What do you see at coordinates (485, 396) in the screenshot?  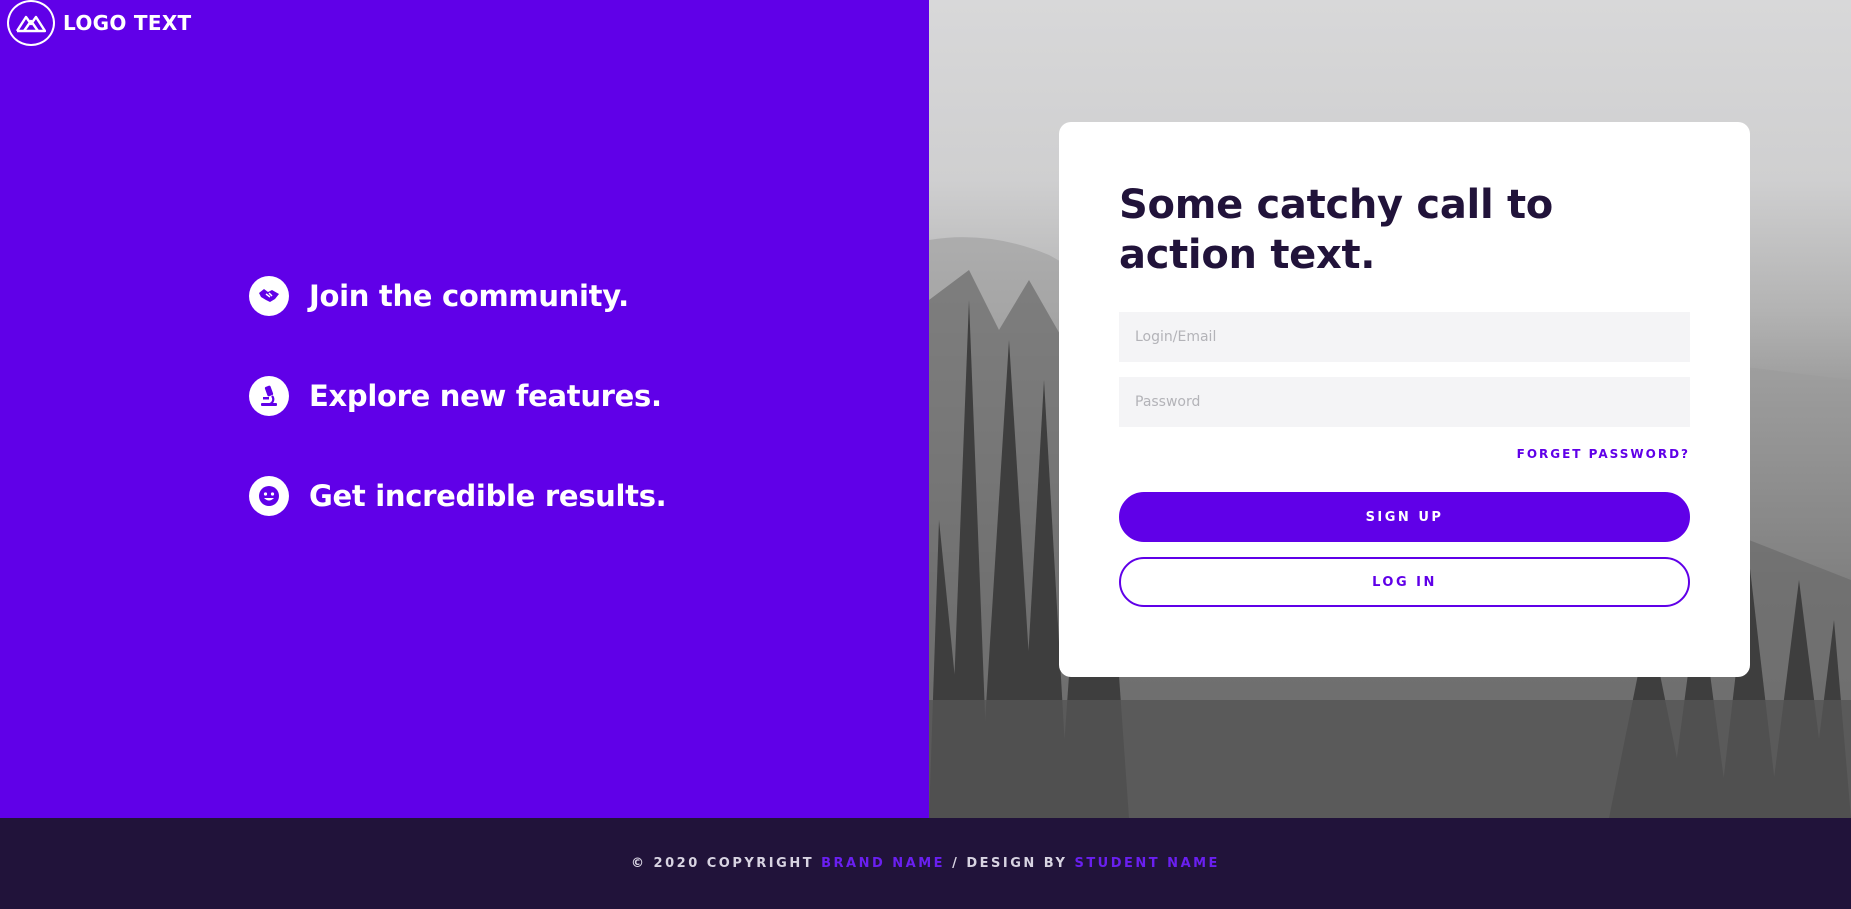 I see `feature-text: Explore new features.` at bounding box center [485, 396].